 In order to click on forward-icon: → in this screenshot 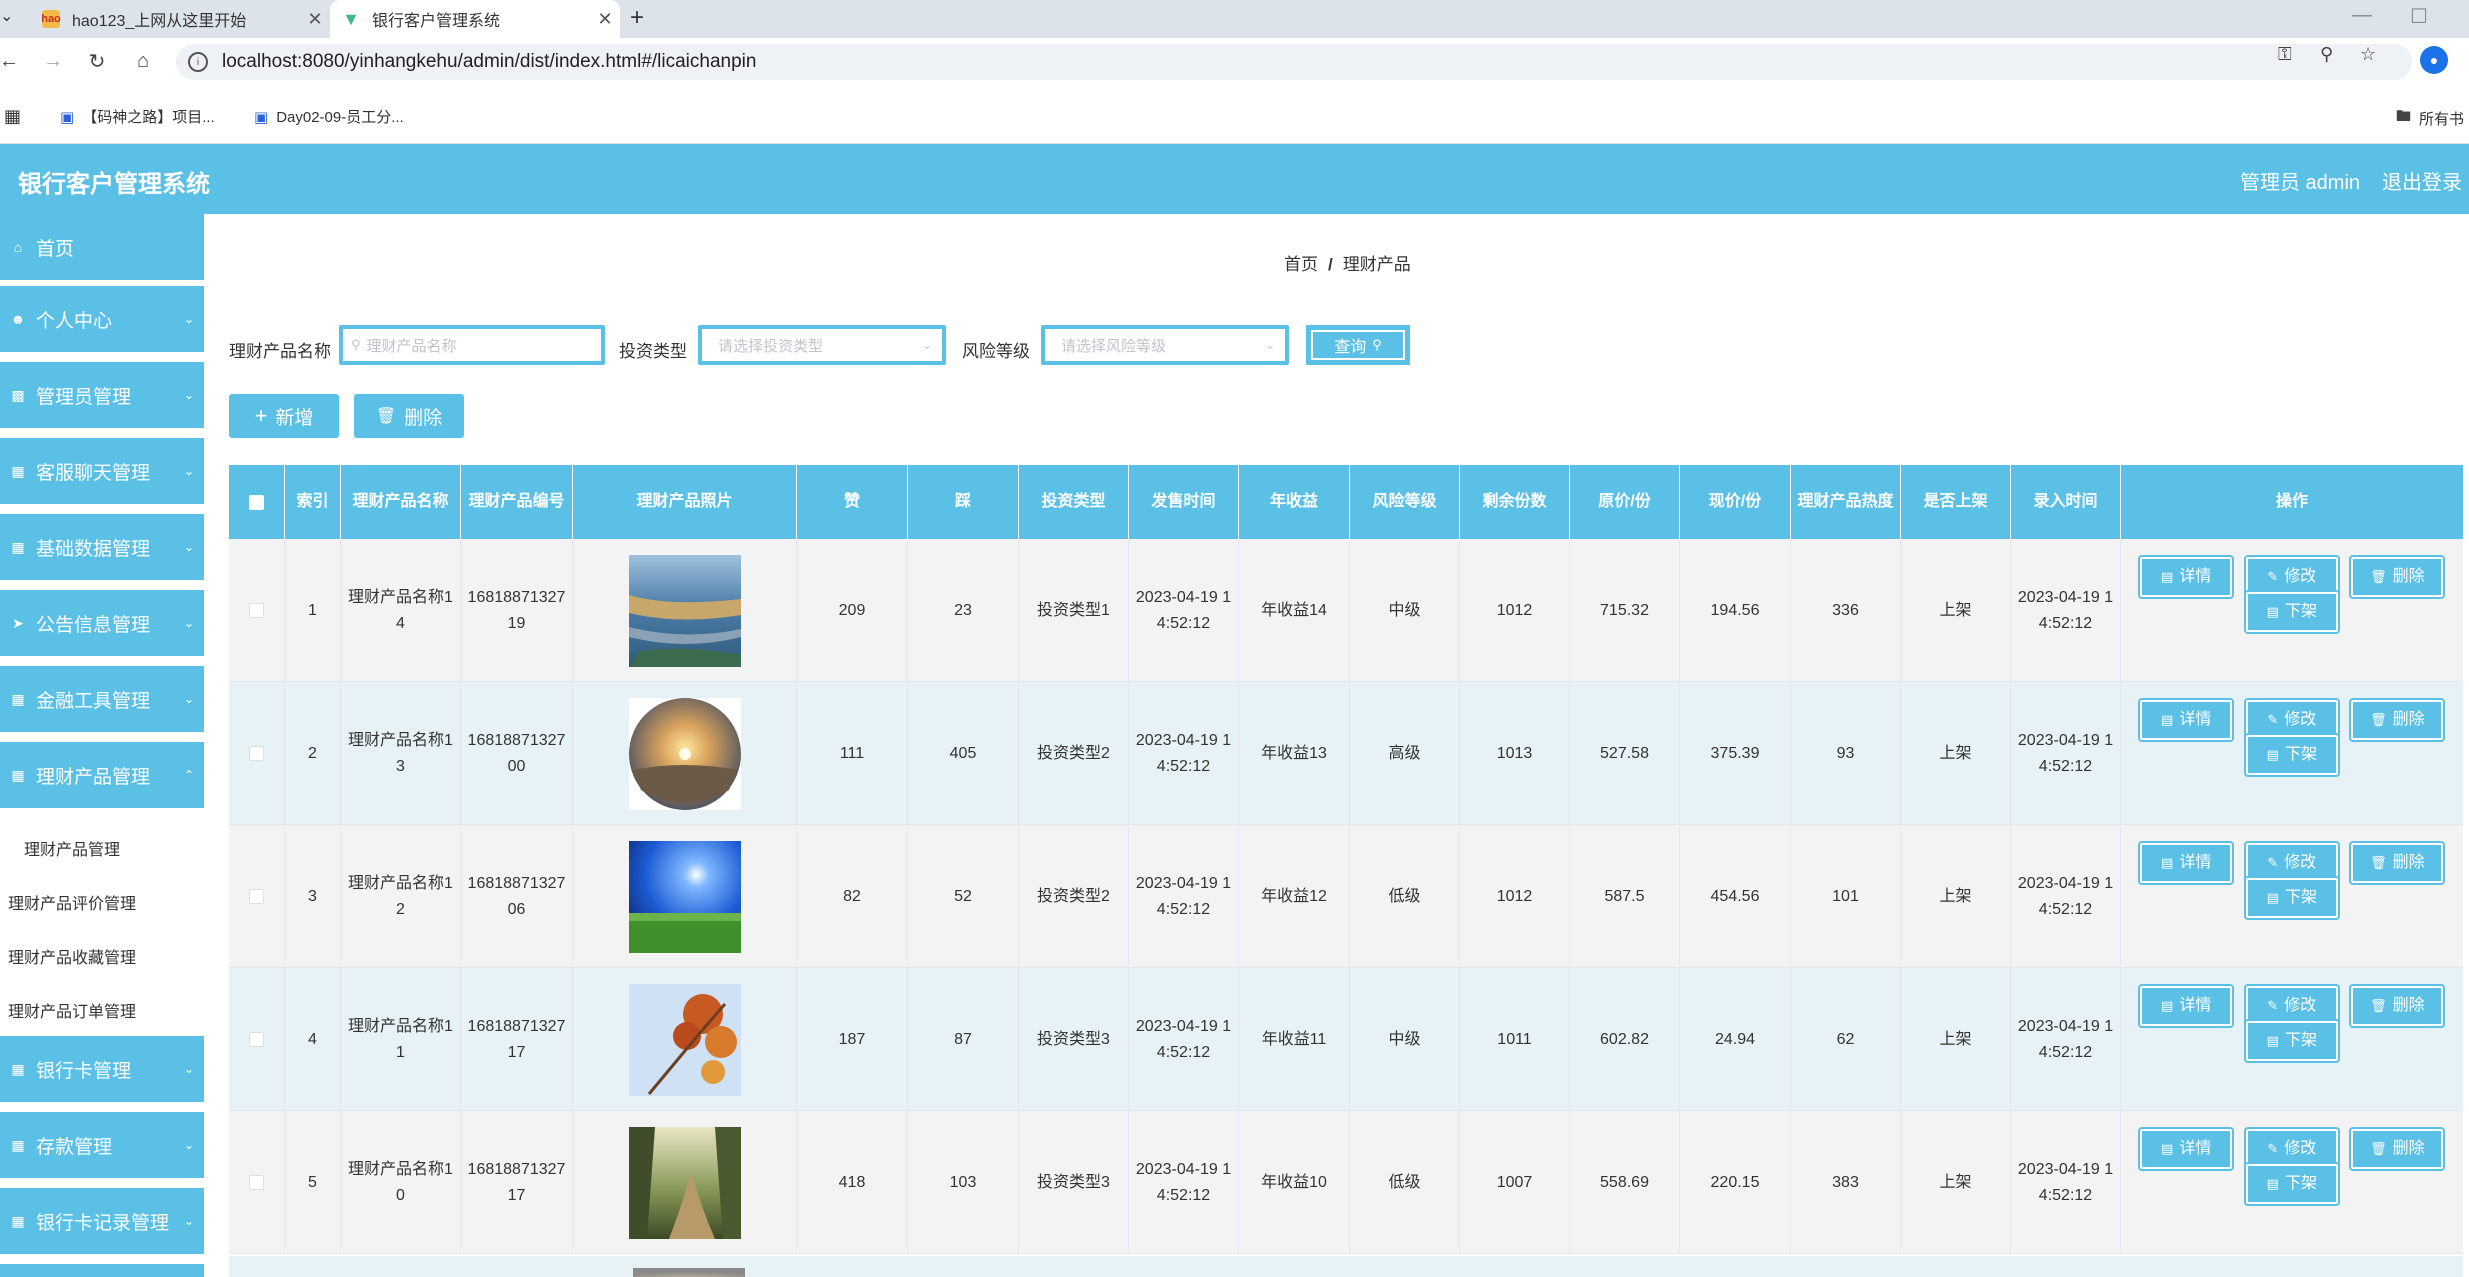, I will do `click(53, 61)`.